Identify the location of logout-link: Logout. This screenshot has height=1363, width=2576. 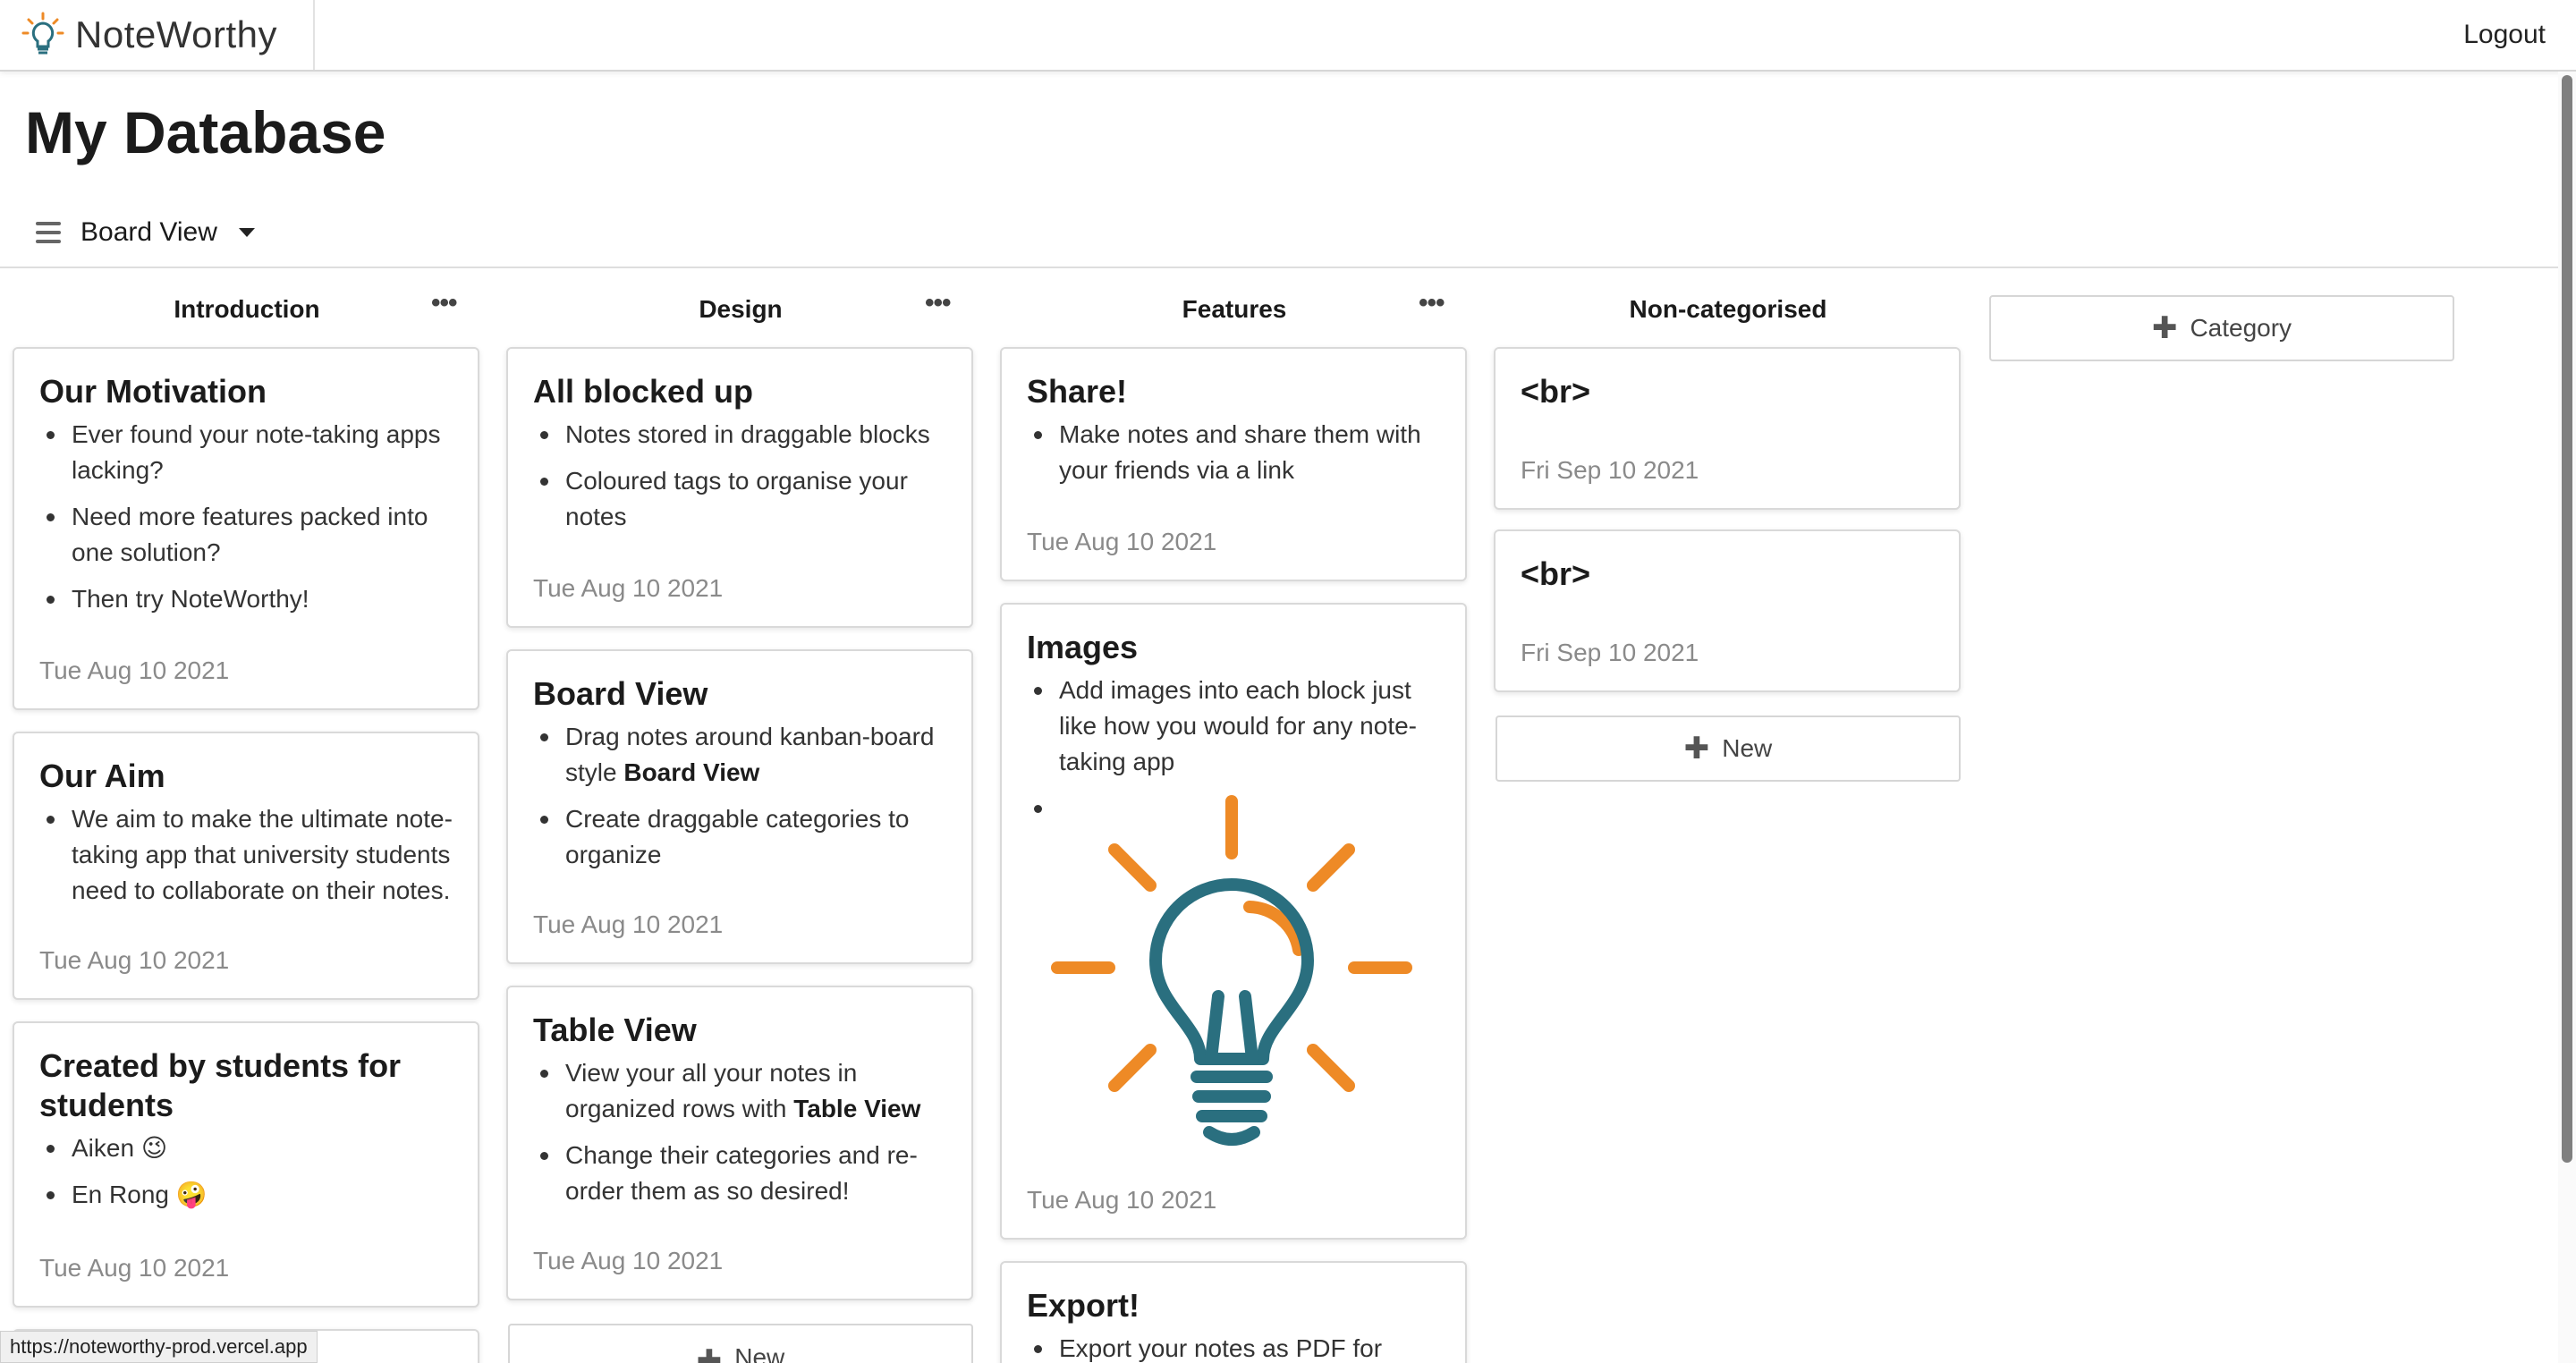
(2504, 35).